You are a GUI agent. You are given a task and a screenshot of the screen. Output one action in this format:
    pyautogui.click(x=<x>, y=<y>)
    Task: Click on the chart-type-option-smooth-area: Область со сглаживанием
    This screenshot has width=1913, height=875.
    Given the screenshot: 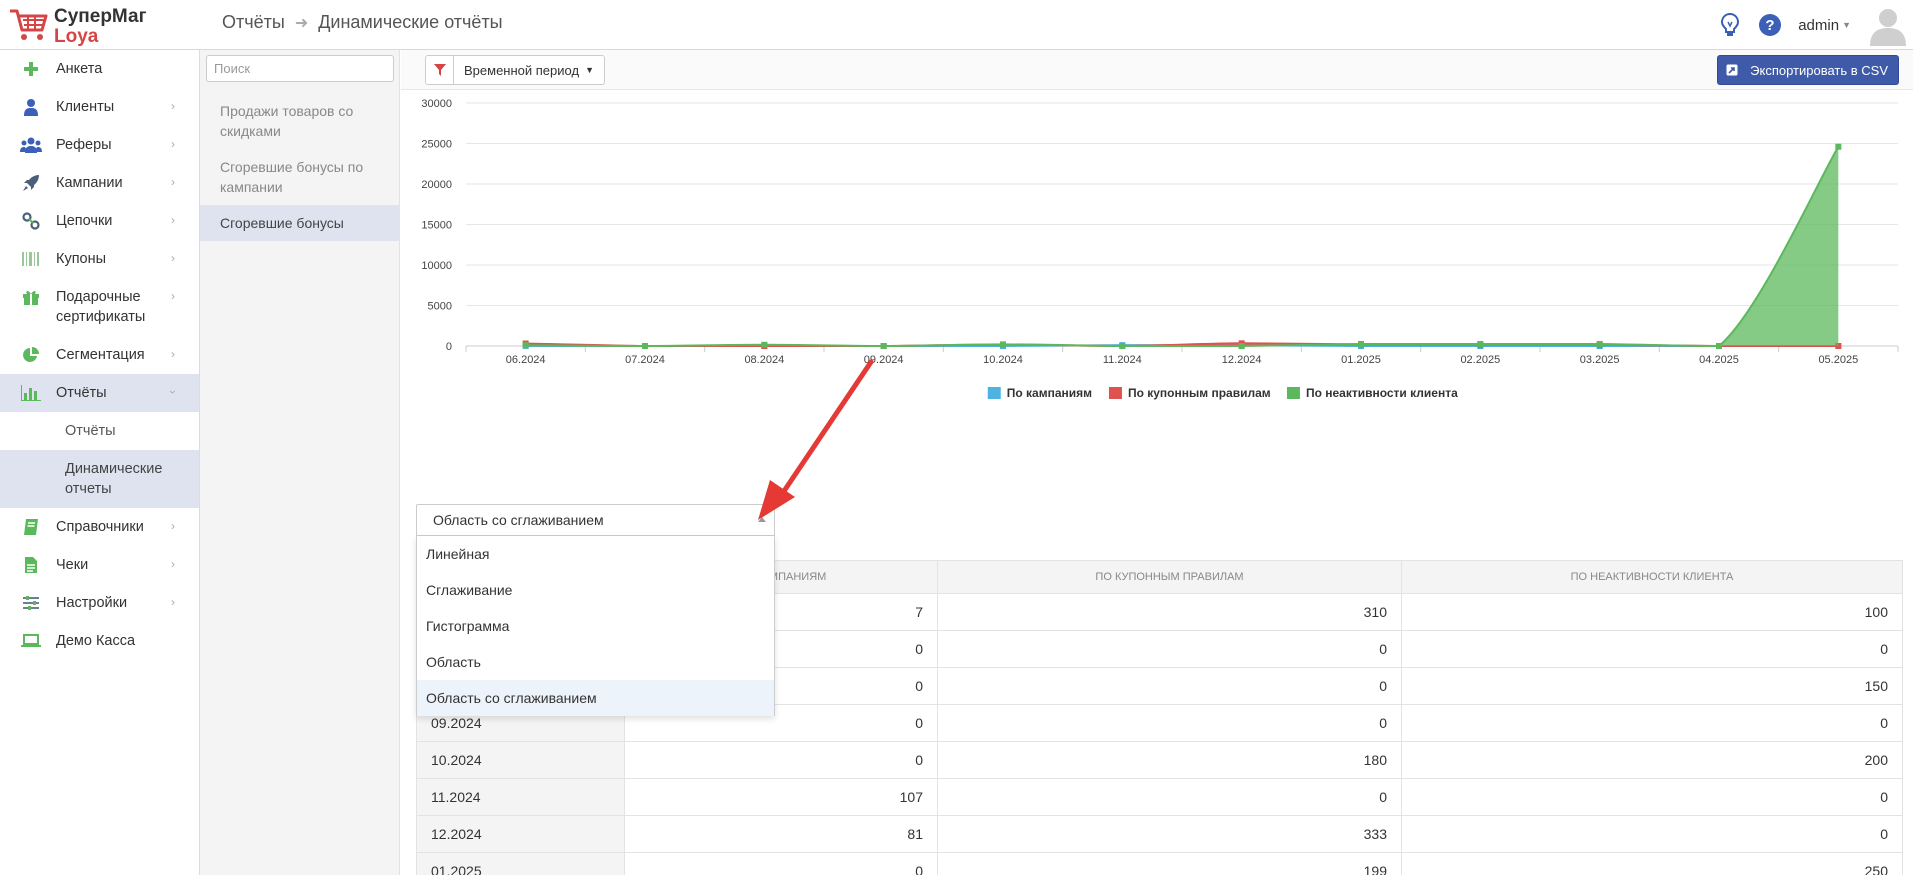 What is the action you would take?
    pyautogui.click(x=595, y=698)
    